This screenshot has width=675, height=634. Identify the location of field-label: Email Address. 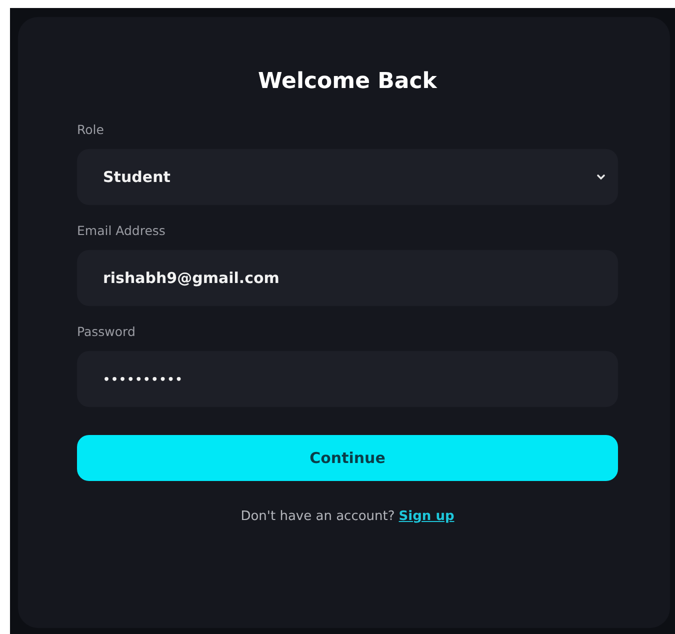
(121, 230).